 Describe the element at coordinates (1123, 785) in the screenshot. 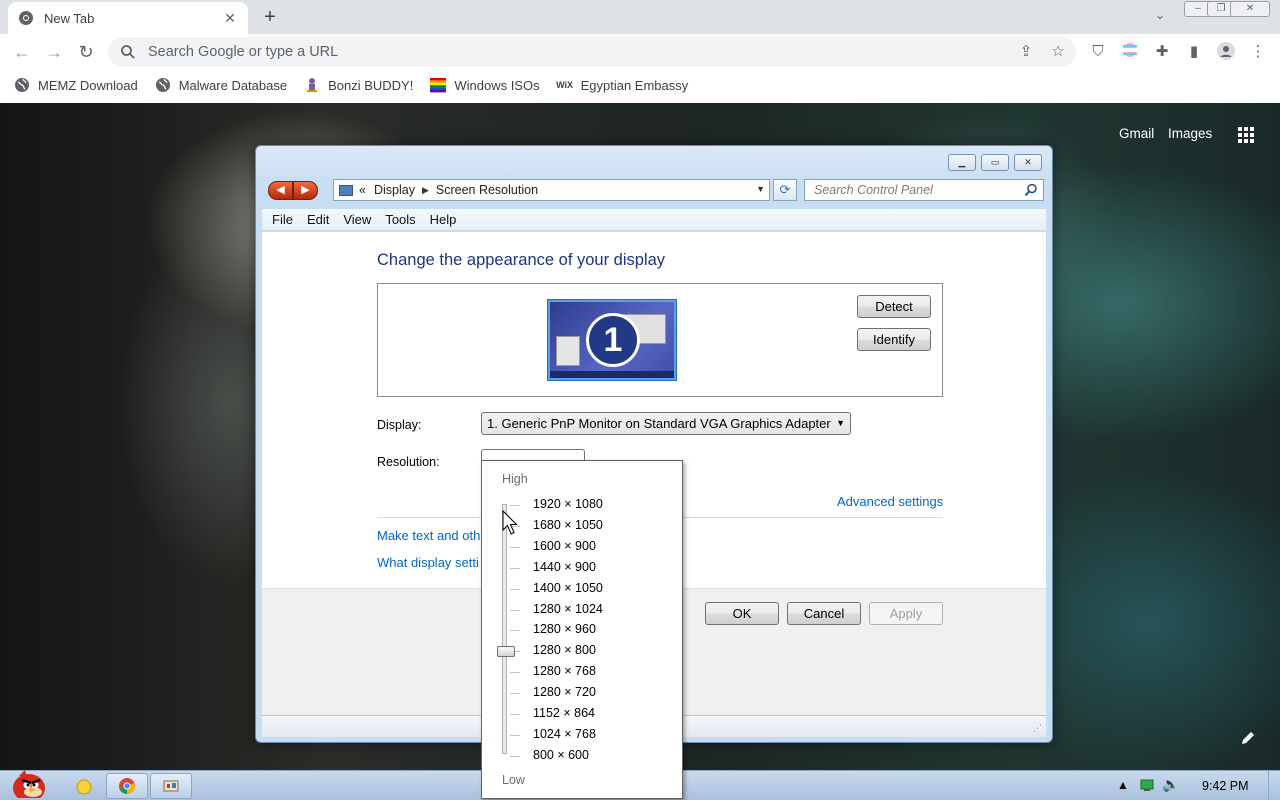

I see `show-hidden-icons-icon: ▲` at that location.